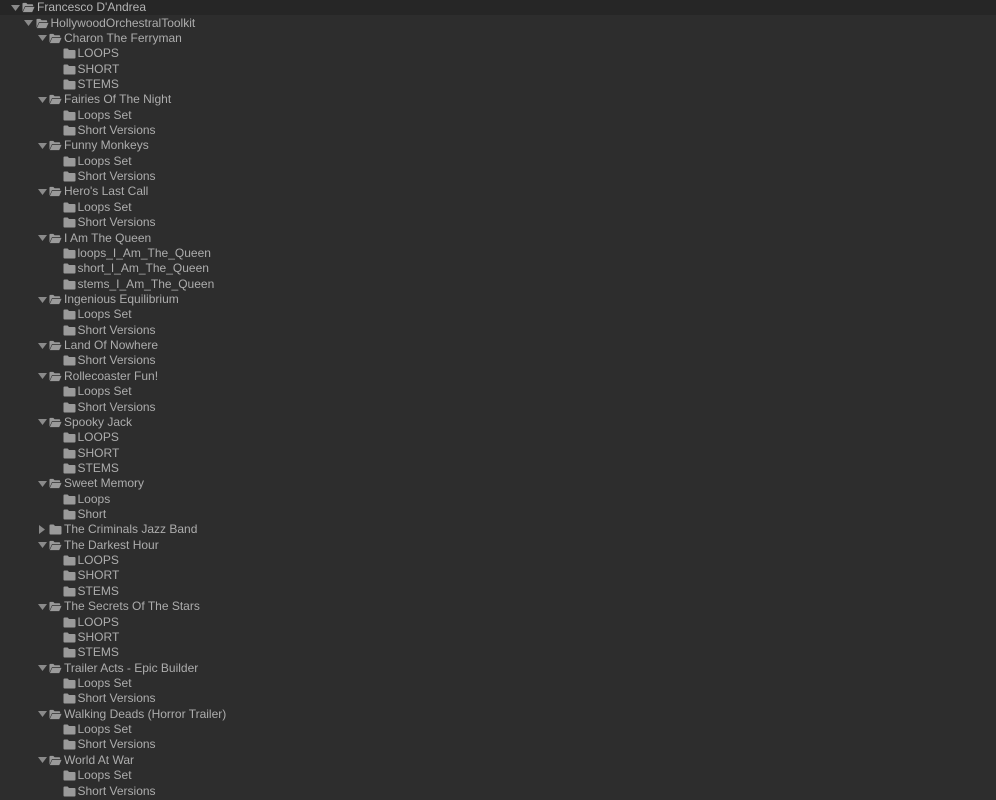 Image resolution: width=996 pixels, height=800 pixels. What do you see at coordinates (498, 268) in the screenshot?
I see `tree-row-short-i-am-the-queen: short_I_Am_The_Queen` at bounding box center [498, 268].